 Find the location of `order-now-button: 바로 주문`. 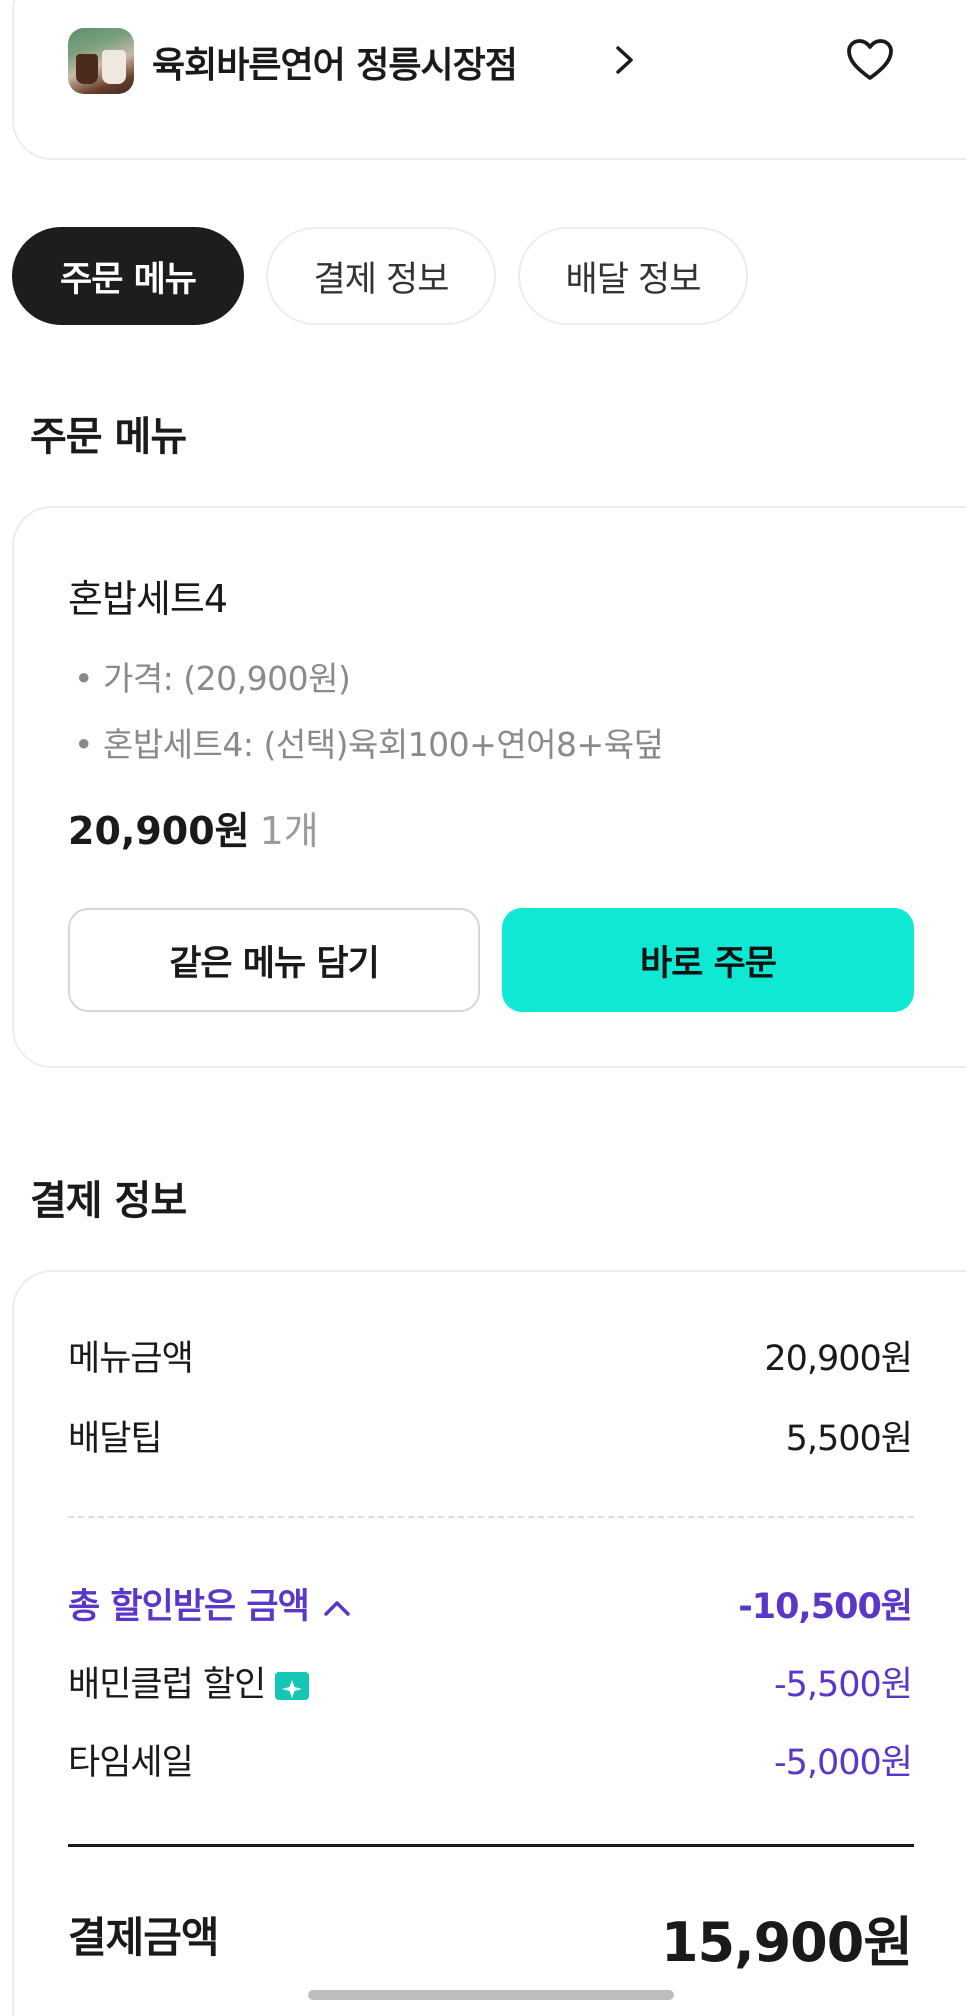

order-now-button: 바로 주문 is located at coordinates (708, 960).